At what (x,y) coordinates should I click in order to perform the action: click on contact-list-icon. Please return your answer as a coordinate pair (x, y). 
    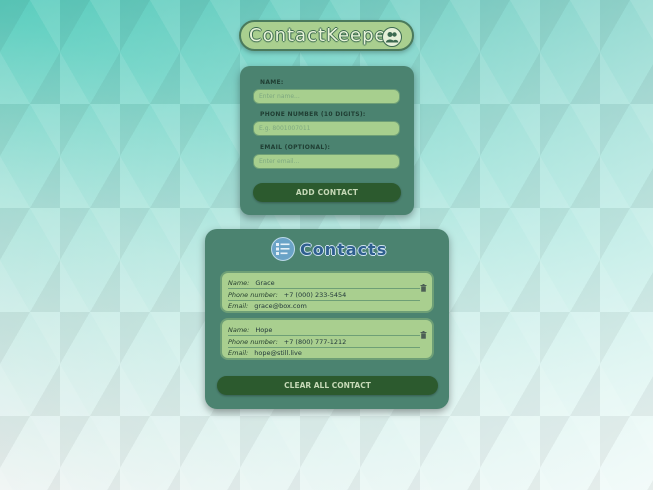
    Looking at the image, I should click on (283, 249).